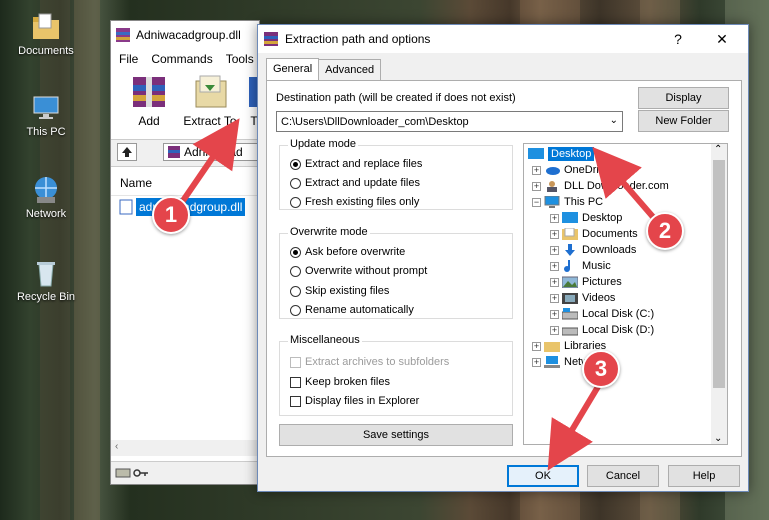 This screenshot has width=769, height=520. What do you see at coordinates (665, 231) in the screenshot?
I see `step-badge-2: 2` at bounding box center [665, 231].